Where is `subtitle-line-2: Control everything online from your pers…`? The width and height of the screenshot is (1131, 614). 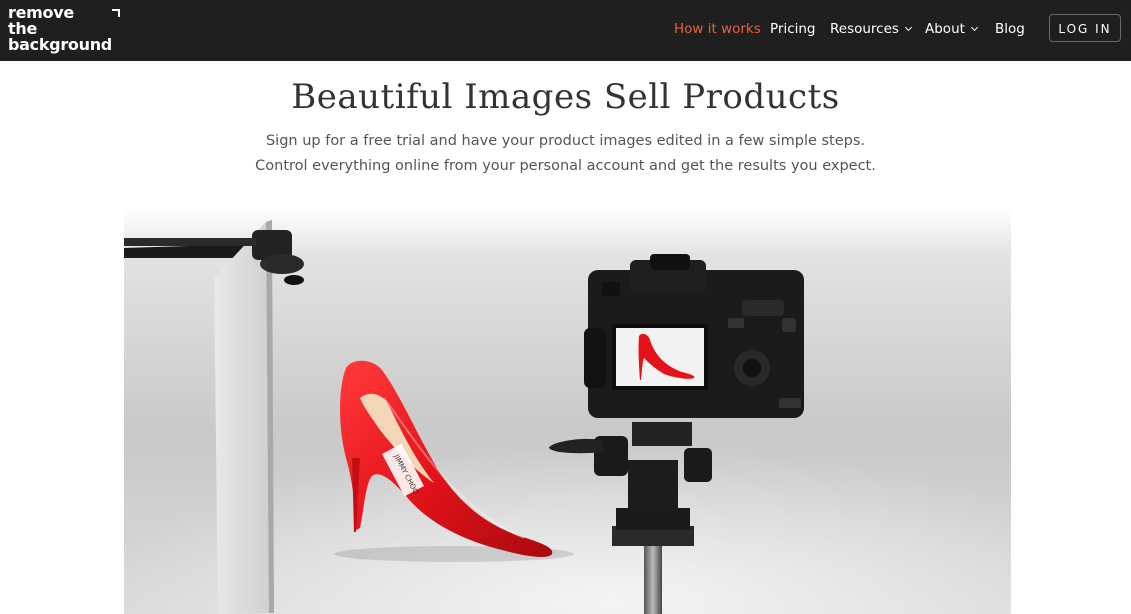
subtitle-line-2: Control everything online from your pers… is located at coordinates (565, 166).